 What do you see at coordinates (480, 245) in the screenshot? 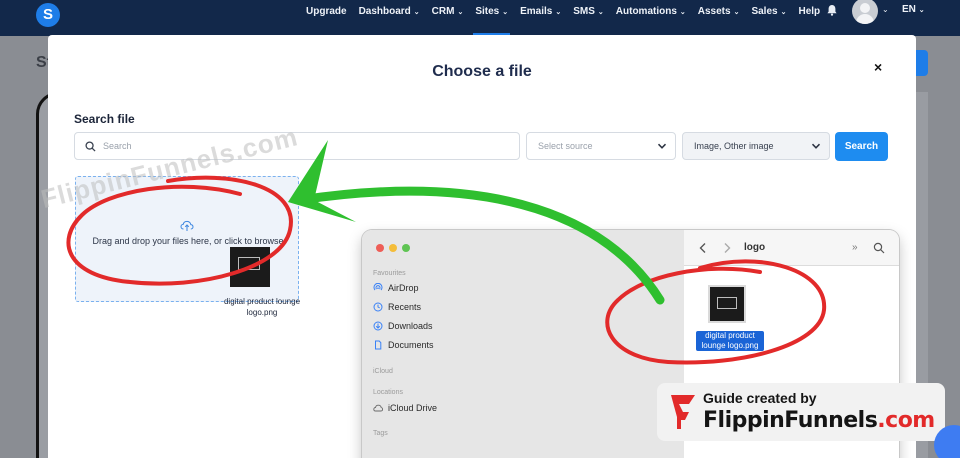
I see `green-arrow` at bounding box center [480, 245].